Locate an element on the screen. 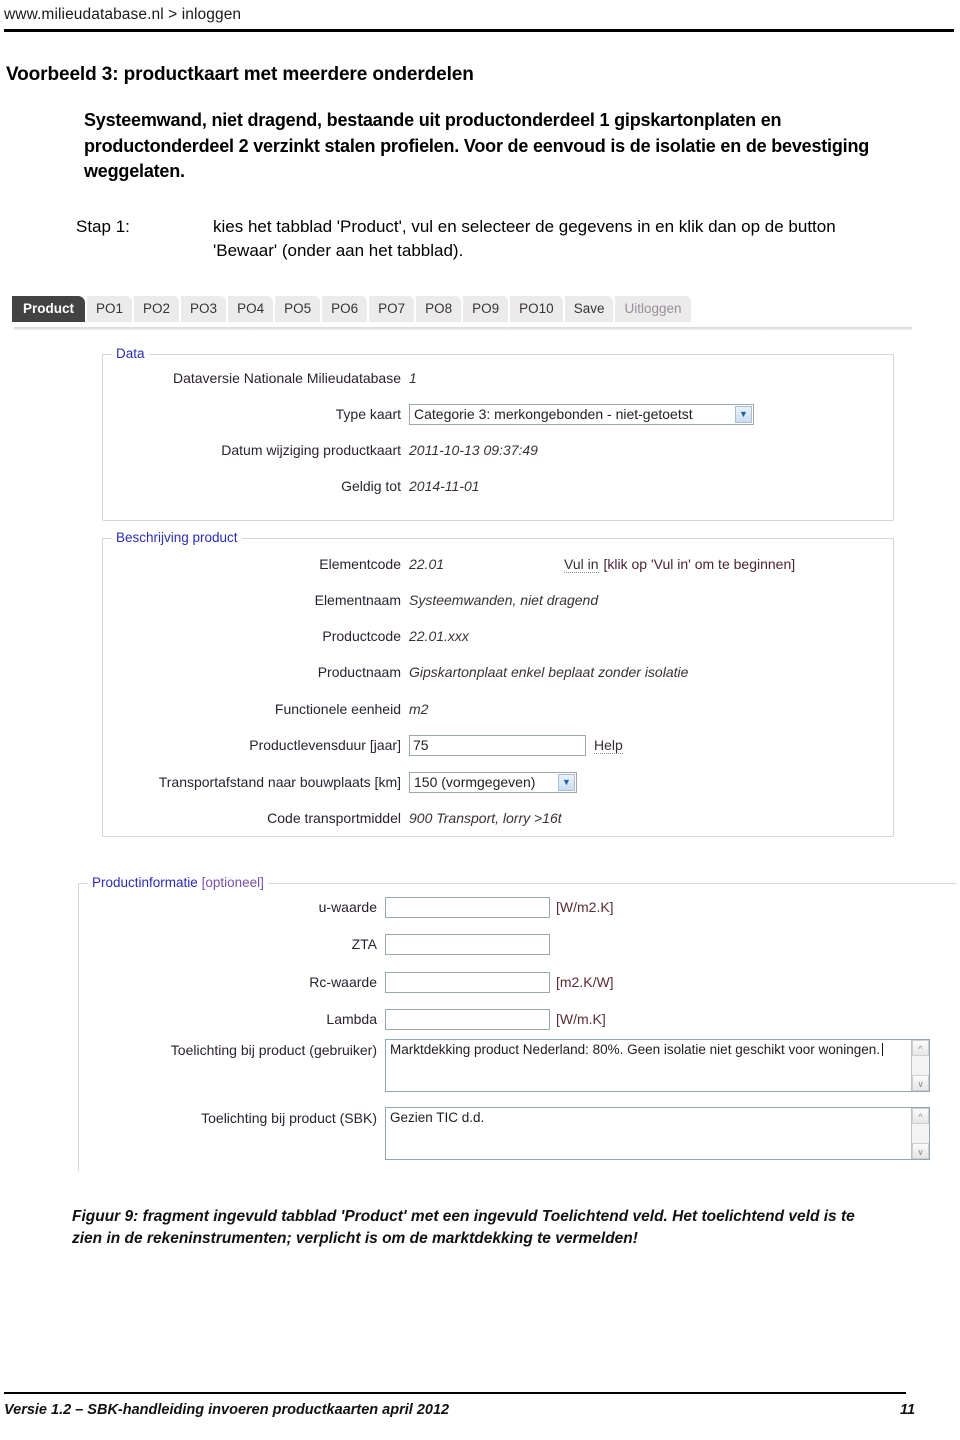 The image size is (960, 1440). row-u-waarde: u-waarde [W/m2.K] is located at coordinates (518, 907).